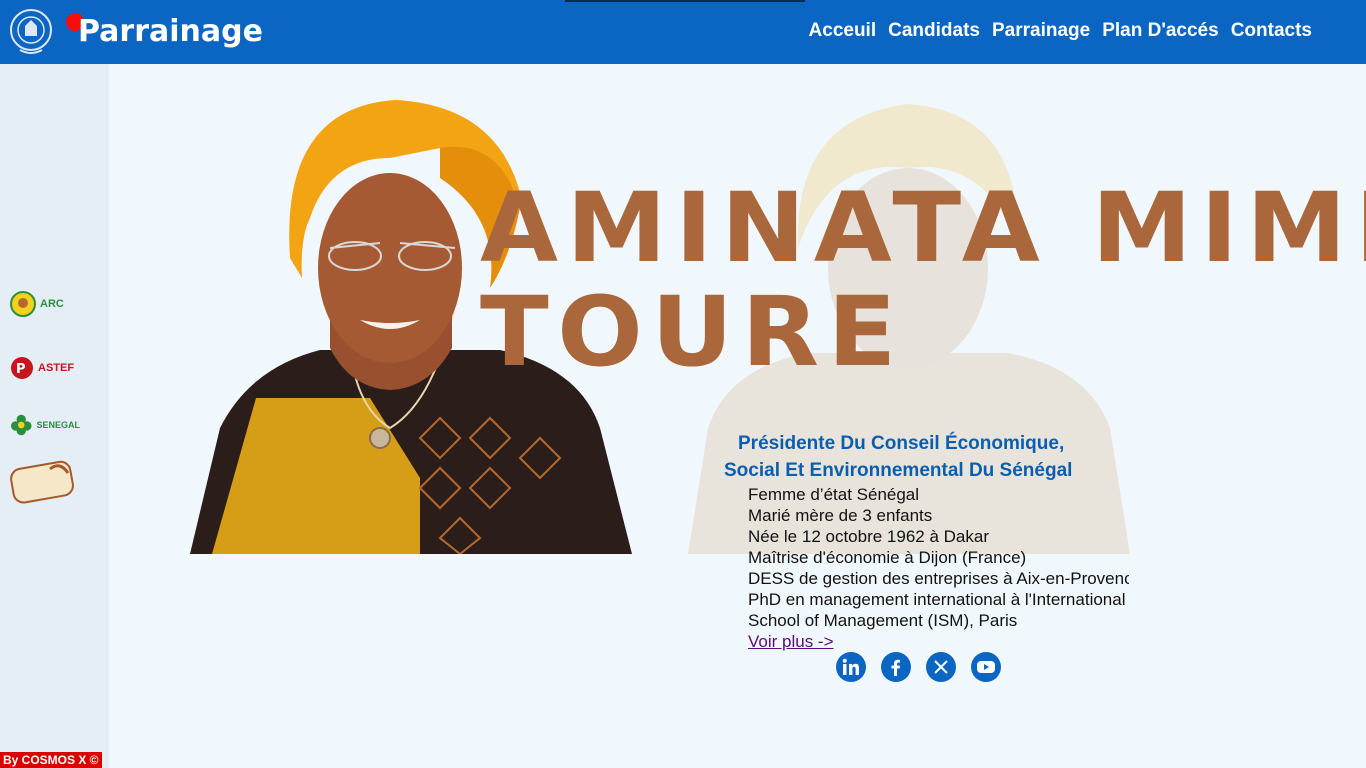  What do you see at coordinates (887, 557) in the screenshot?
I see `bio-line: Maîtrise d'économie à Dijon (France)` at bounding box center [887, 557].